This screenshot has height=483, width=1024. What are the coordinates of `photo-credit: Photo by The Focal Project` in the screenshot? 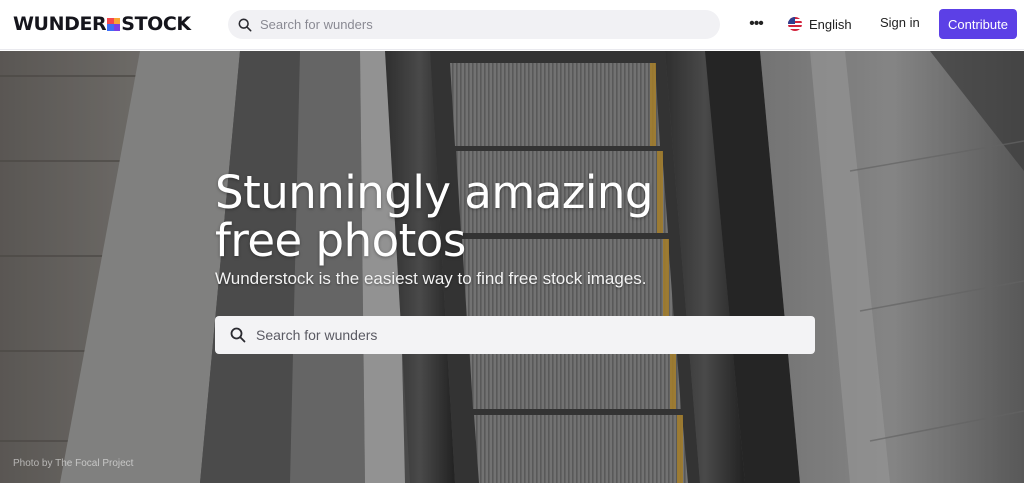 It's located at (73, 463).